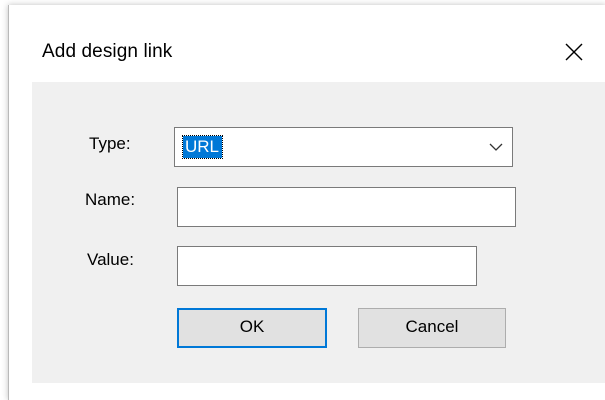  I want to click on close-button, so click(574, 52).